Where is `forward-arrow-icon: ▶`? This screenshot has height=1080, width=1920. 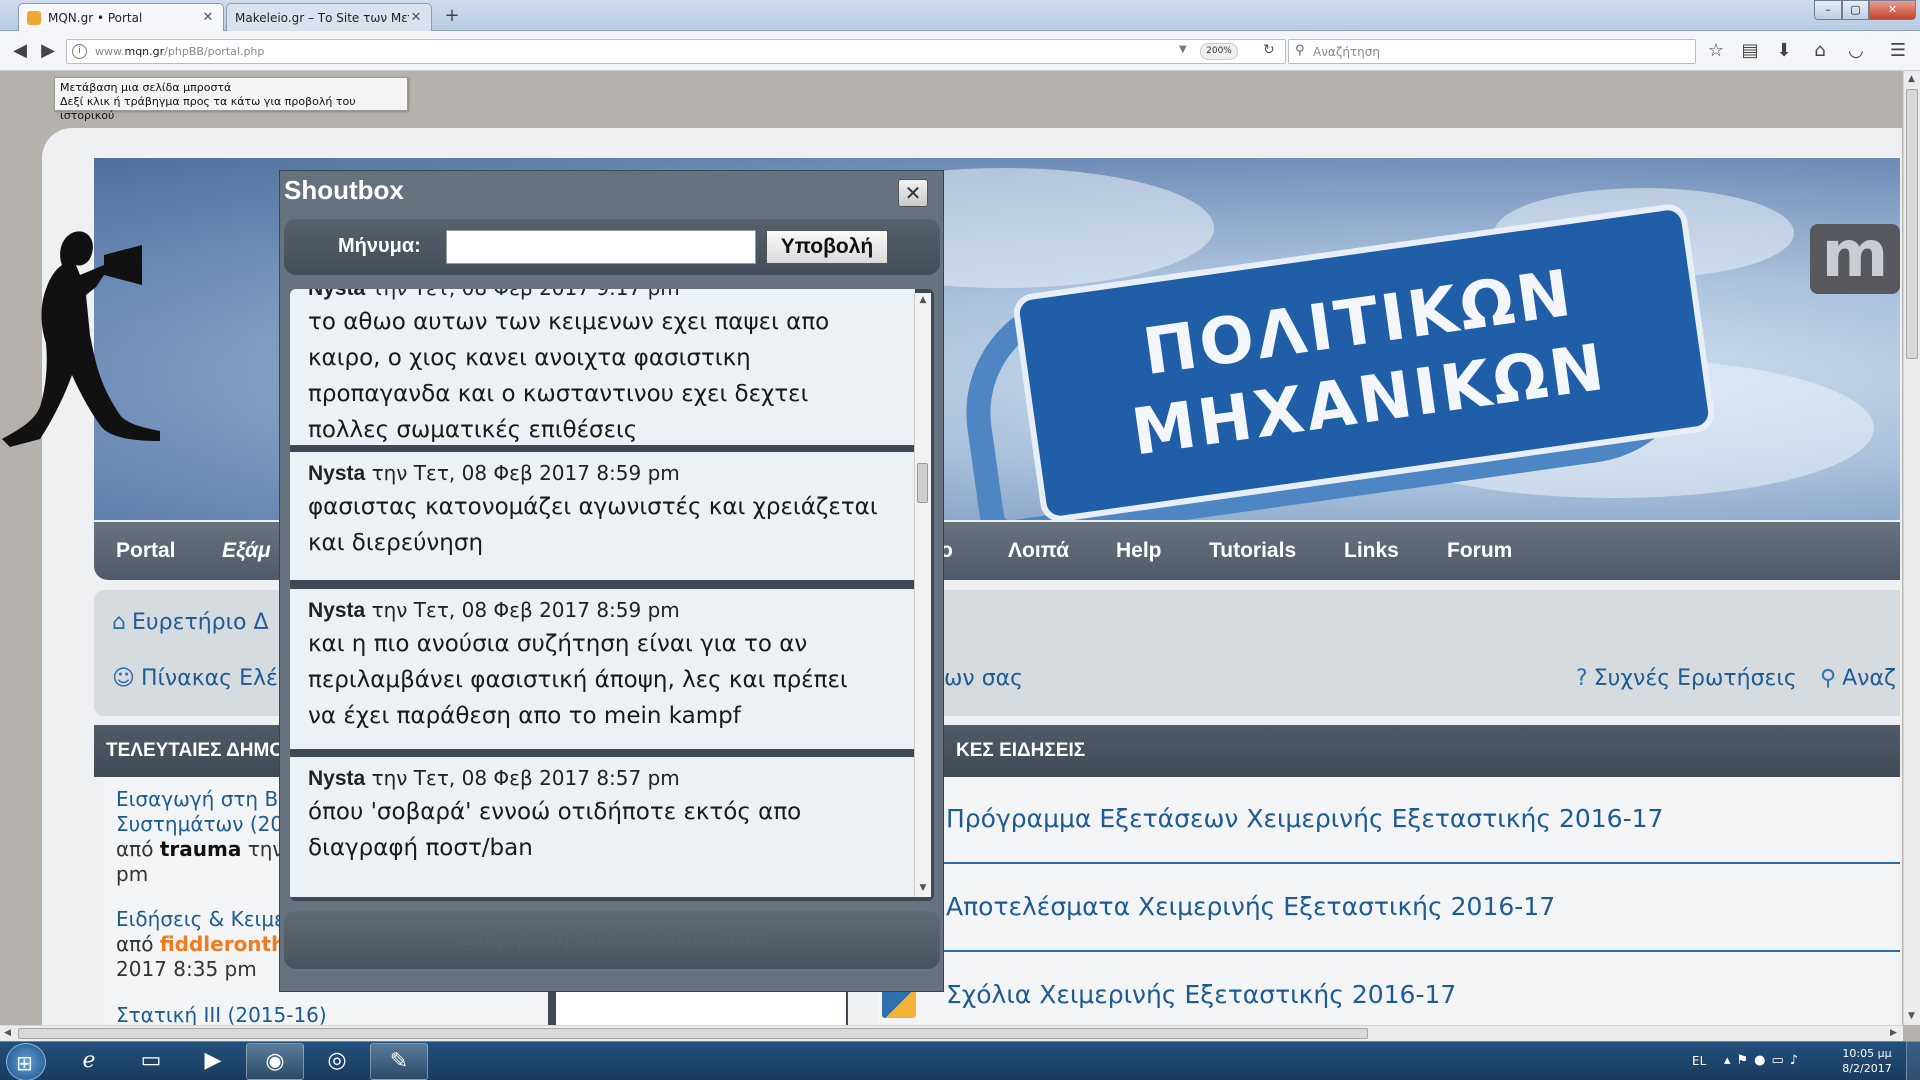
forward-arrow-icon: ▶ is located at coordinates (48, 51).